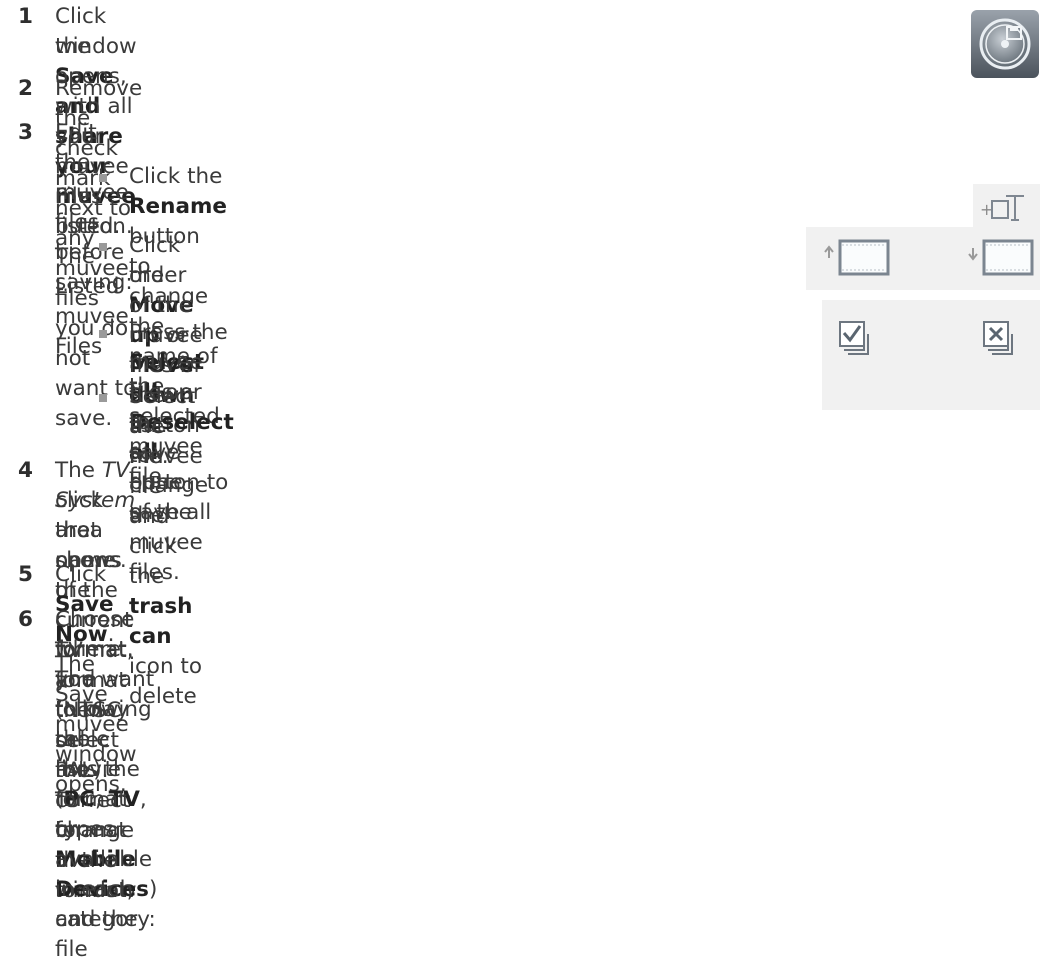 Image resolution: width=1048 pixels, height=965 pixels. I want to click on move-icons-panel, so click(923, 258).